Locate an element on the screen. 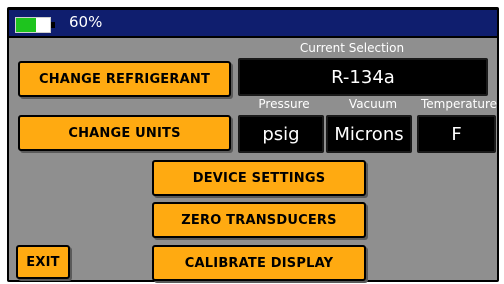 This screenshot has height=284, width=504. current-selection-label: Current Selection is located at coordinates (352, 48).